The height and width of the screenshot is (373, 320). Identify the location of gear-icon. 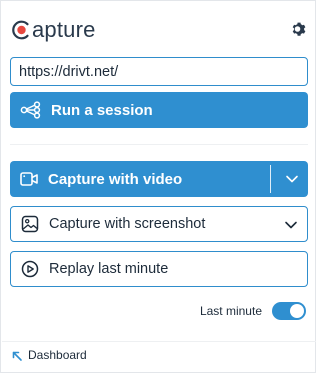
(299, 29).